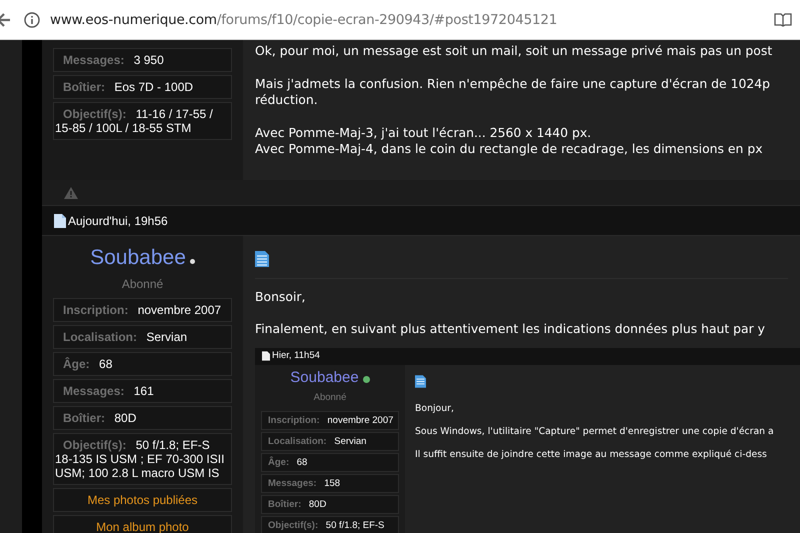  Describe the element at coordinates (510, 329) in the screenshot. I see `message-text: Finalement, en suivant plus attentivement les indications données plus haut par y` at that location.